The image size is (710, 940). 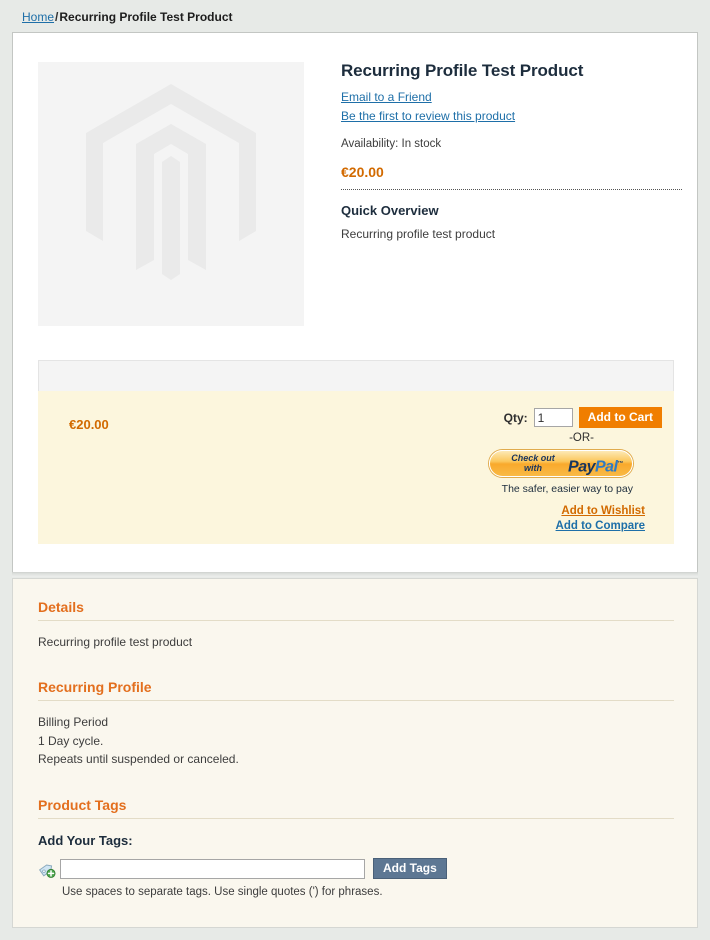 I want to click on paypal-trademark: ™, so click(x=620, y=464).